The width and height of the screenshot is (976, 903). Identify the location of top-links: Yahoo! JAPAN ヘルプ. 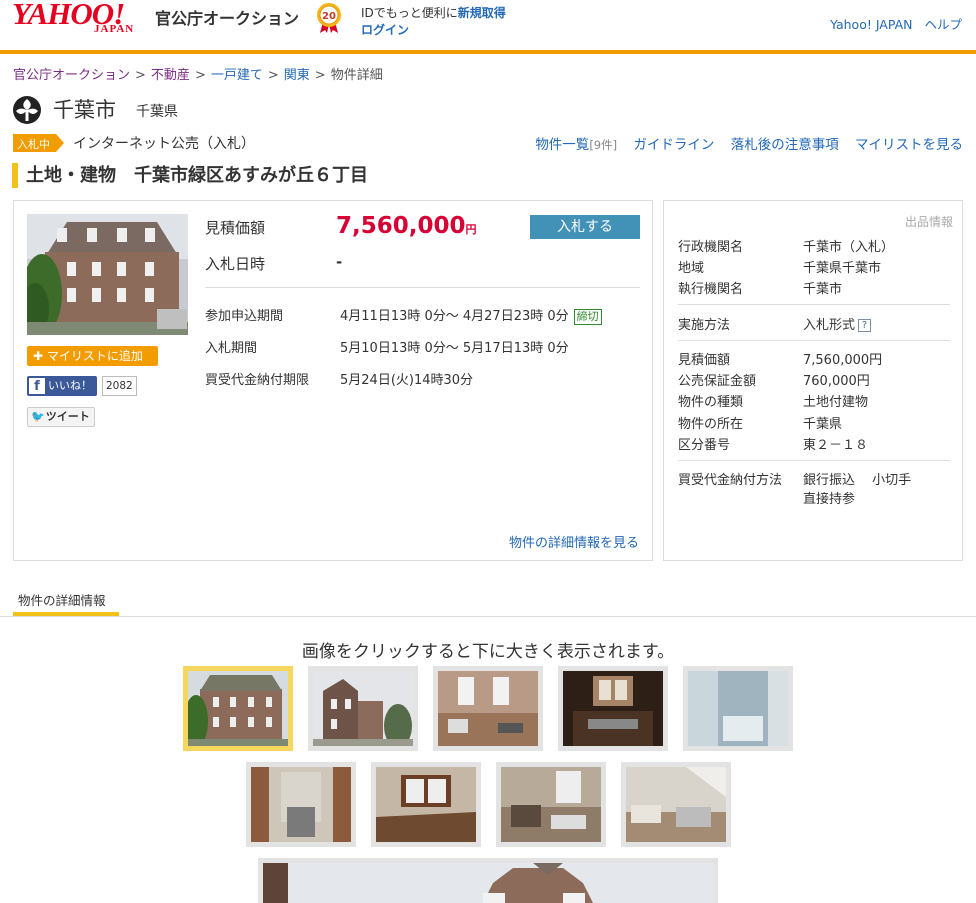
(892, 23).